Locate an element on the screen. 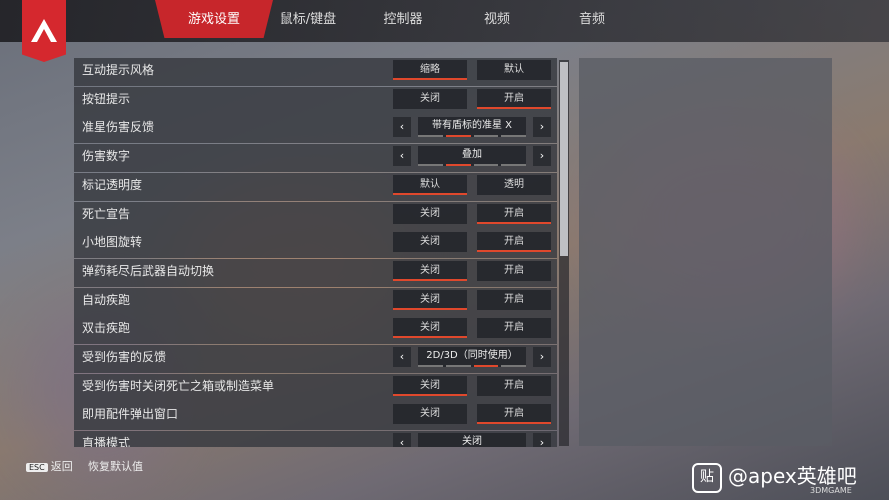 The image size is (889, 500). tab-video: 视频 is located at coordinates (497, 19).